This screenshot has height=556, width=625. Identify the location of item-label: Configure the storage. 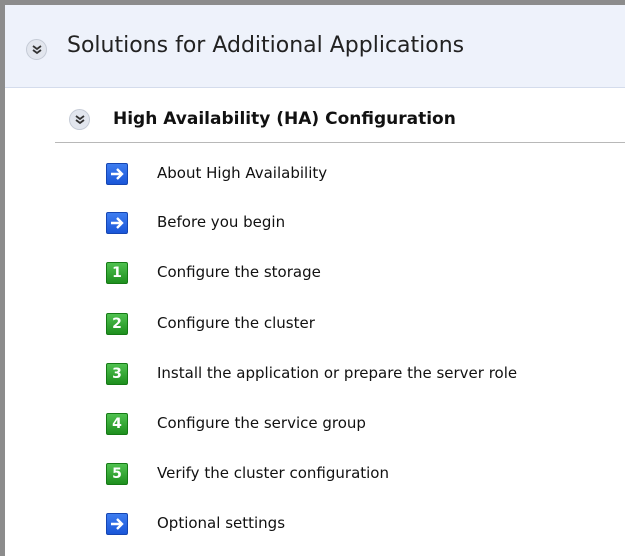
(239, 272).